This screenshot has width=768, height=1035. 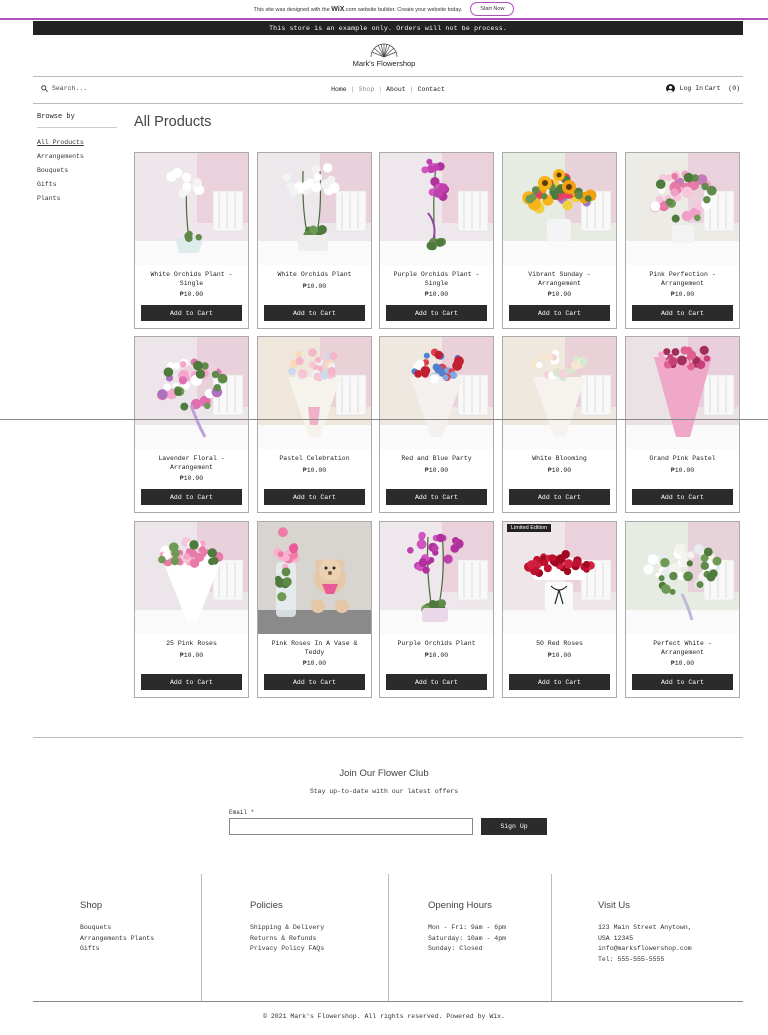 I want to click on product-name: 50 Red Roses, so click(x=559, y=644).